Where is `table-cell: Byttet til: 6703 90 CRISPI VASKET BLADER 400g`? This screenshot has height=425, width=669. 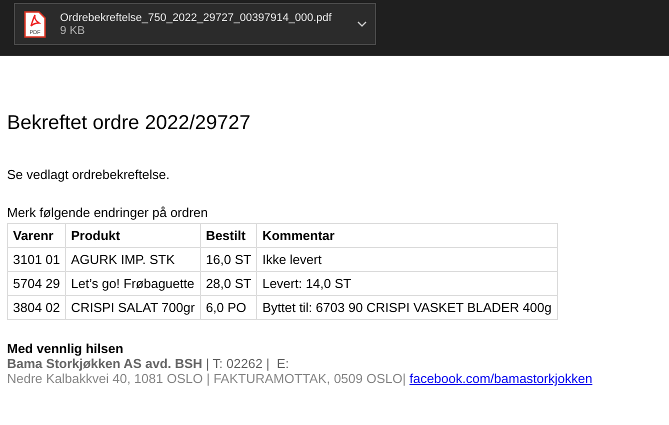 table-cell: Byttet til: 6703 90 CRISPI VASKET BLADER 400g is located at coordinates (407, 308).